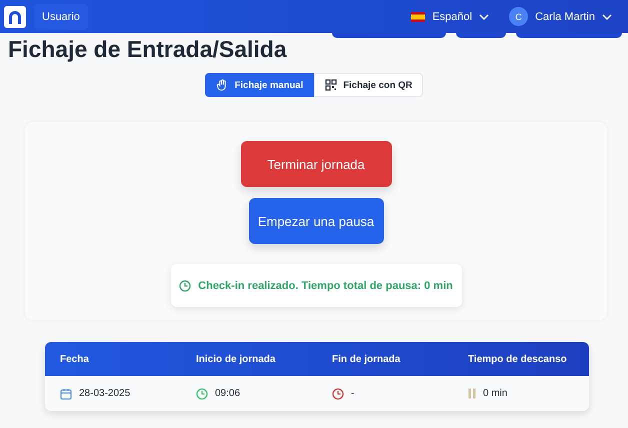  Describe the element at coordinates (15, 17) in the screenshot. I see `logo-icon` at that location.